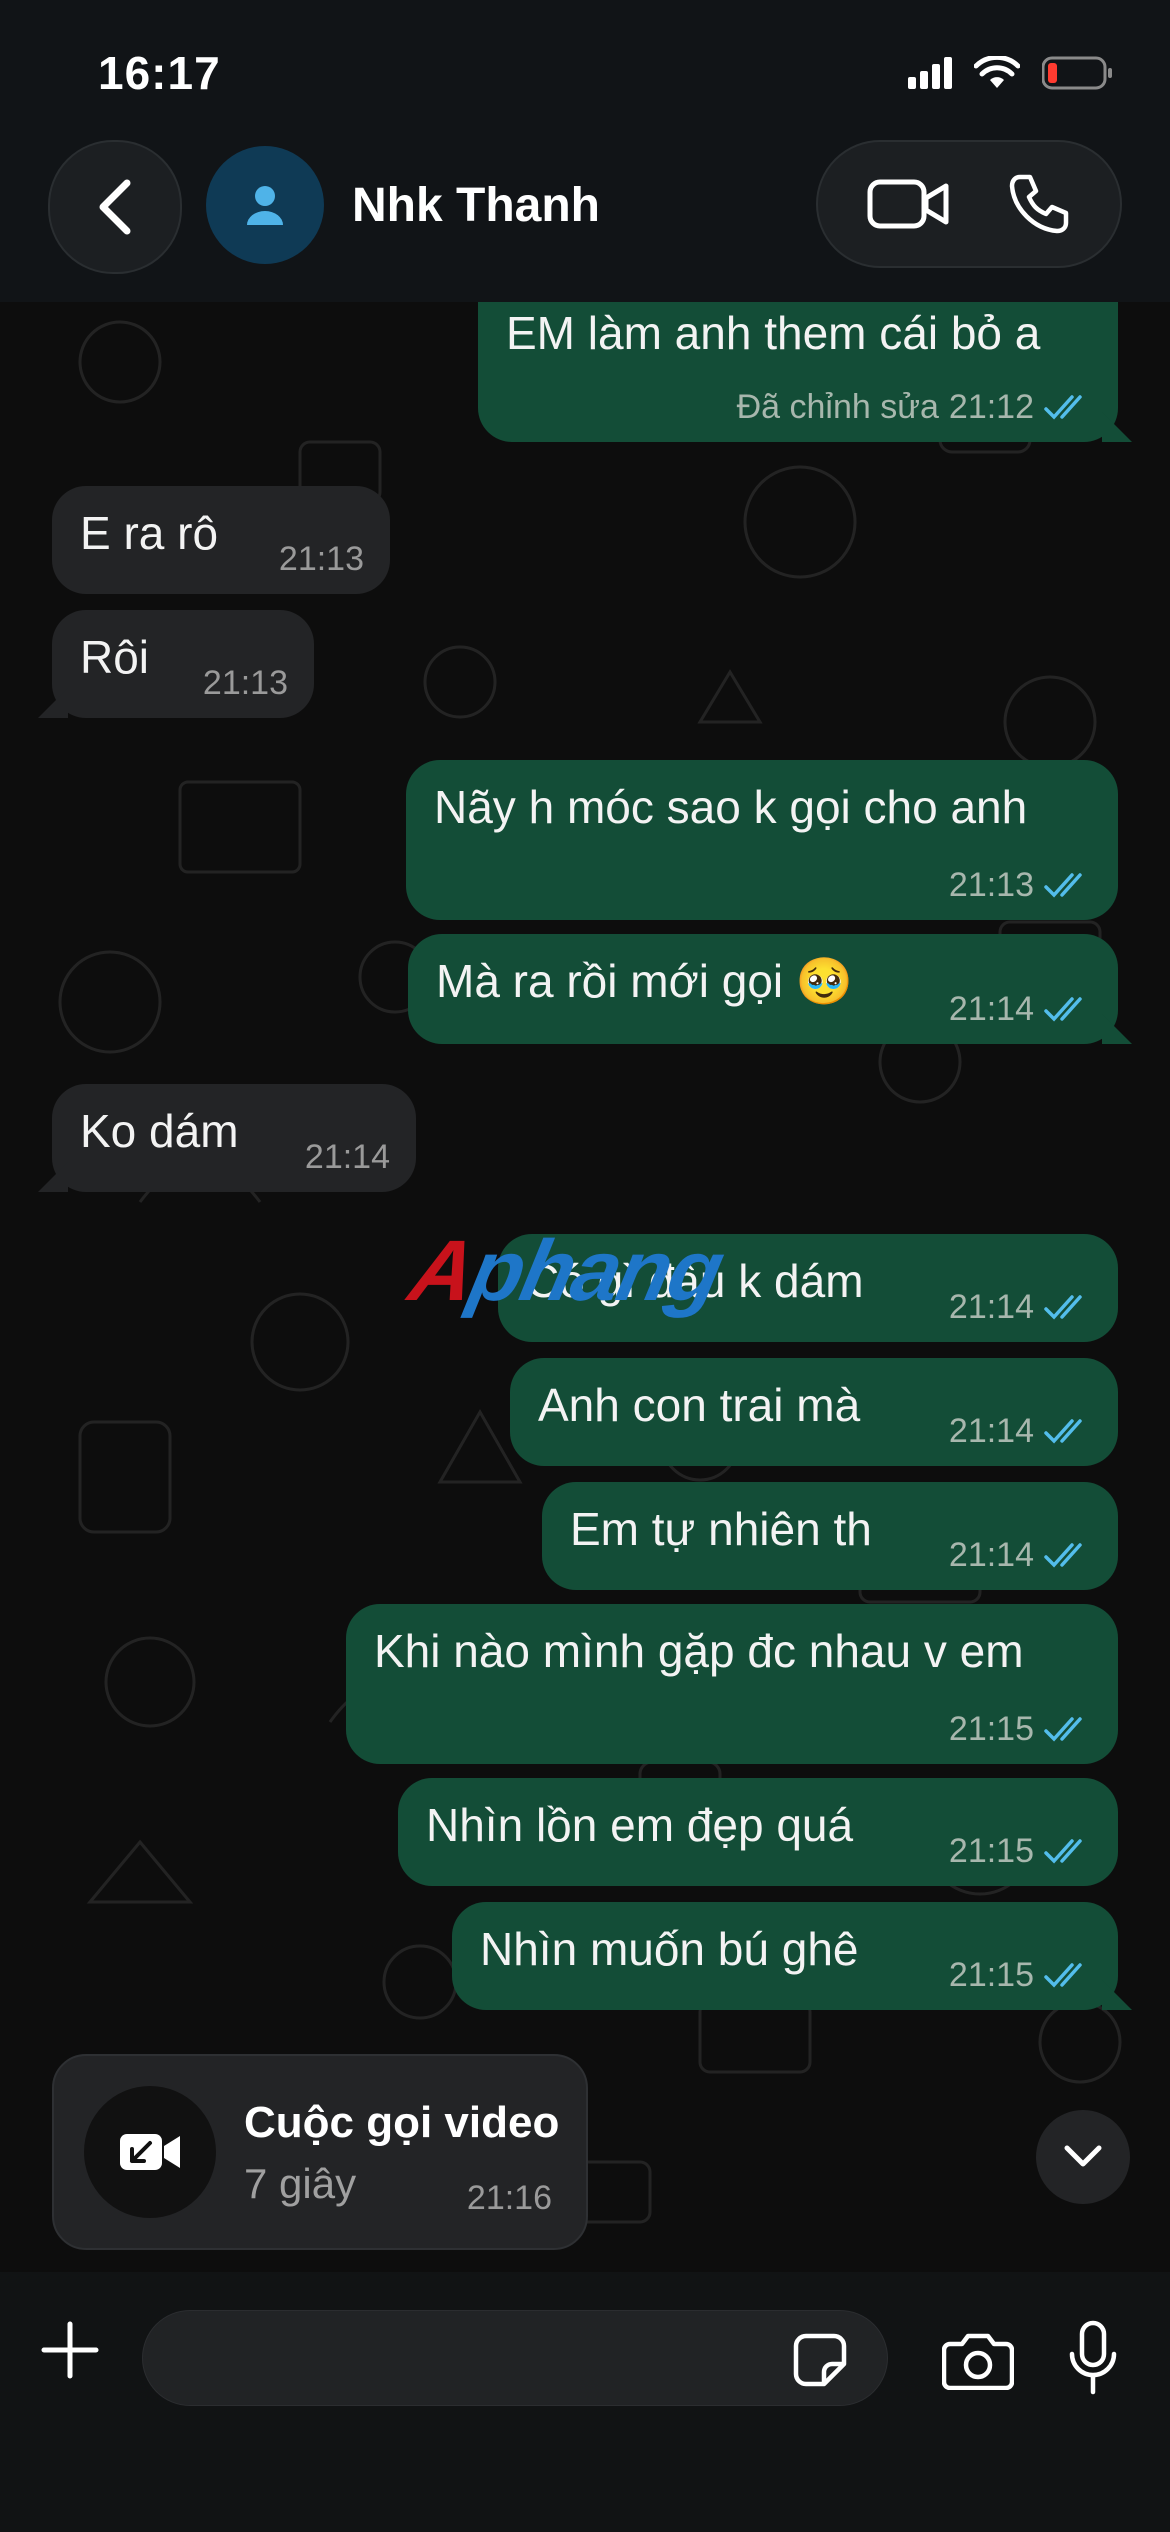 This screenshot has width=1170, height=2532. I want to click on camera-button, so click(978, 2360).